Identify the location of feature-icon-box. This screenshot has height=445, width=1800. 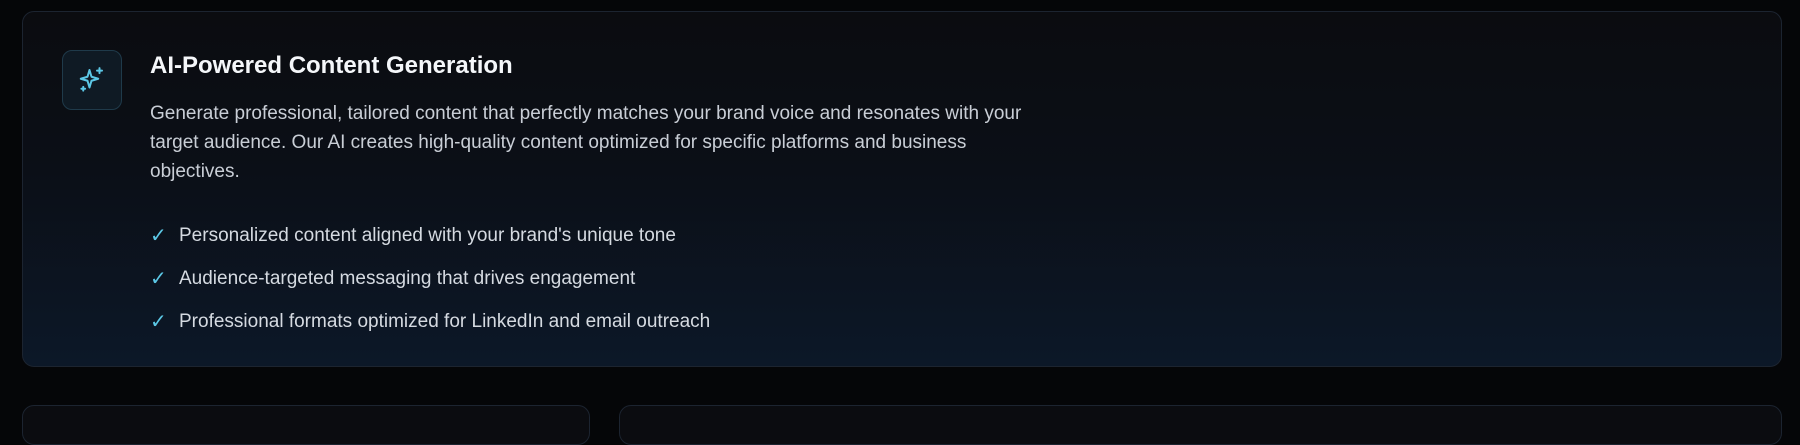
(92, 80).